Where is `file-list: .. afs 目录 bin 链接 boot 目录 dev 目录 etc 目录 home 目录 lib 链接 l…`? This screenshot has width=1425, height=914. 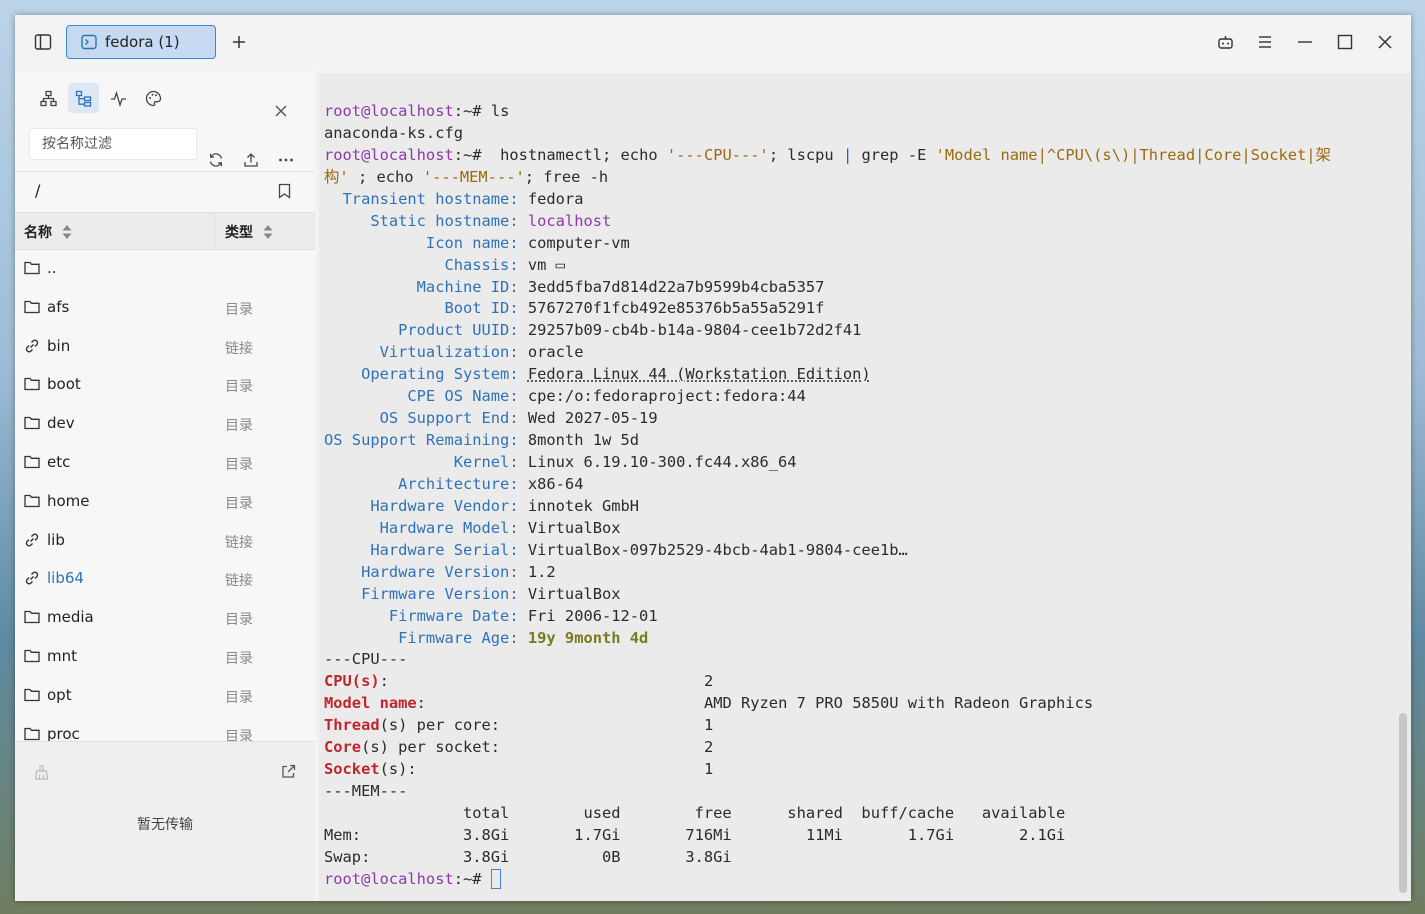 file-list: .. afs 目录 bin 链接 boot 目录 dev 目录 etc 目录 home 目录 lib 链接 l… is located at coordinates (165, 496).